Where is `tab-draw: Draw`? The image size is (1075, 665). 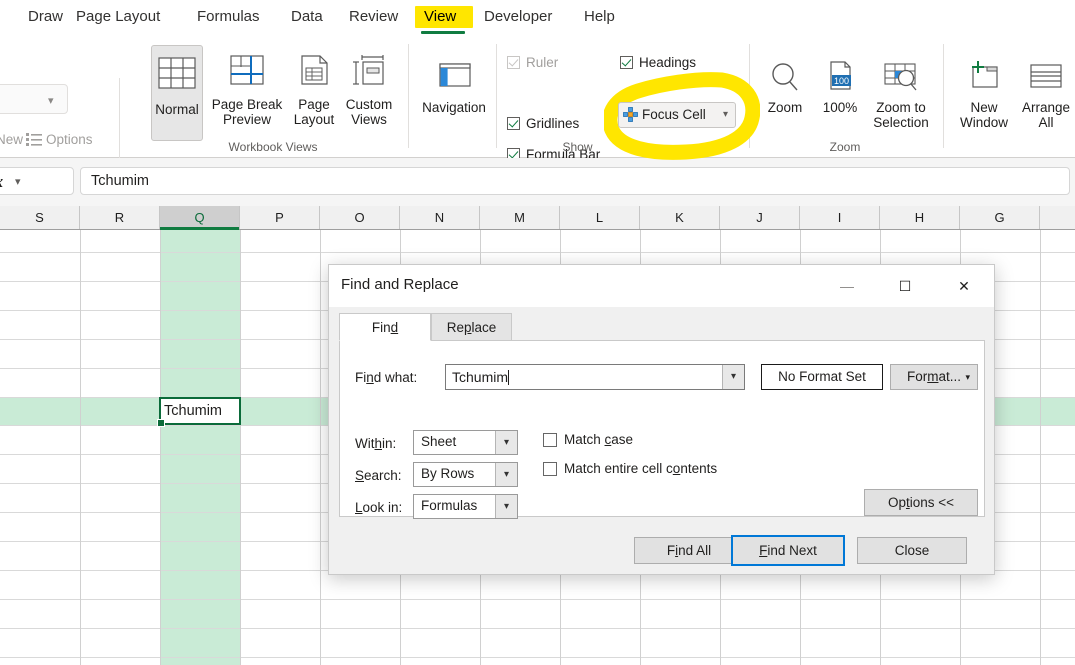 tab-draw: Draw is located at coordinates (45, 17).